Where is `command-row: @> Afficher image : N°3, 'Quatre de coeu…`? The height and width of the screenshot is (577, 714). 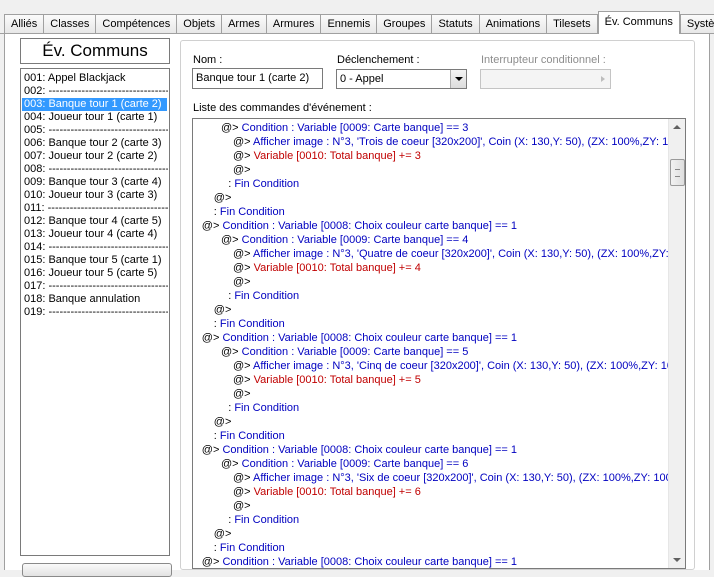 command-row: @> Afficher image : N°3, 'Quatre de coeu… is located at coordinates (451, 254).